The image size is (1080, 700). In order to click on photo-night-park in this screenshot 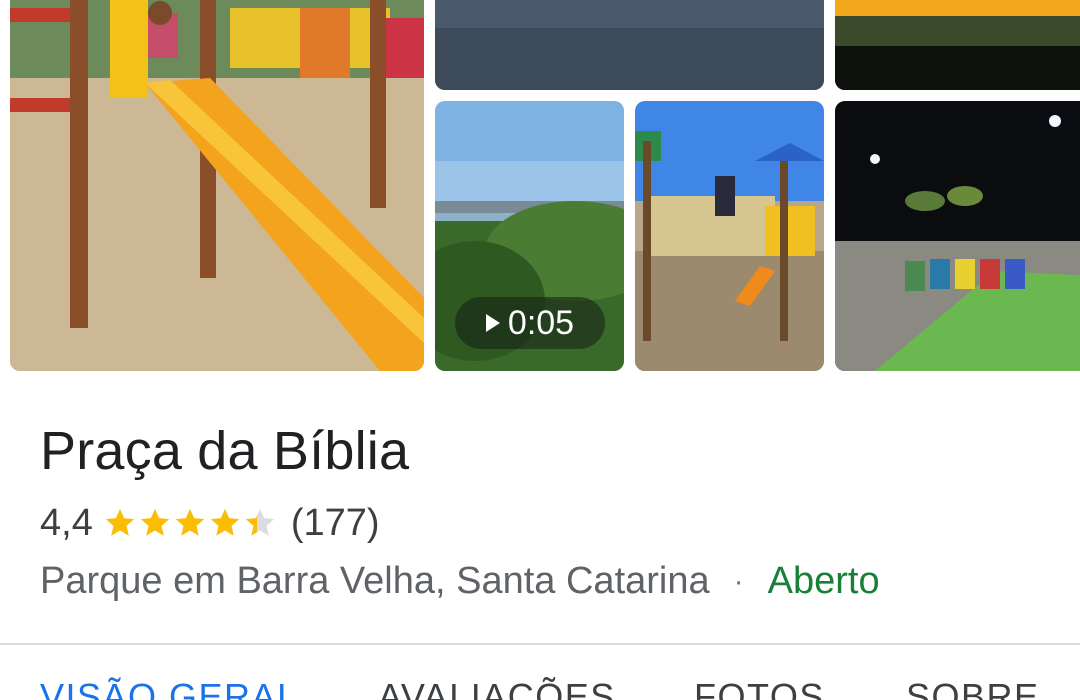, I will do `click(957, 236)`.